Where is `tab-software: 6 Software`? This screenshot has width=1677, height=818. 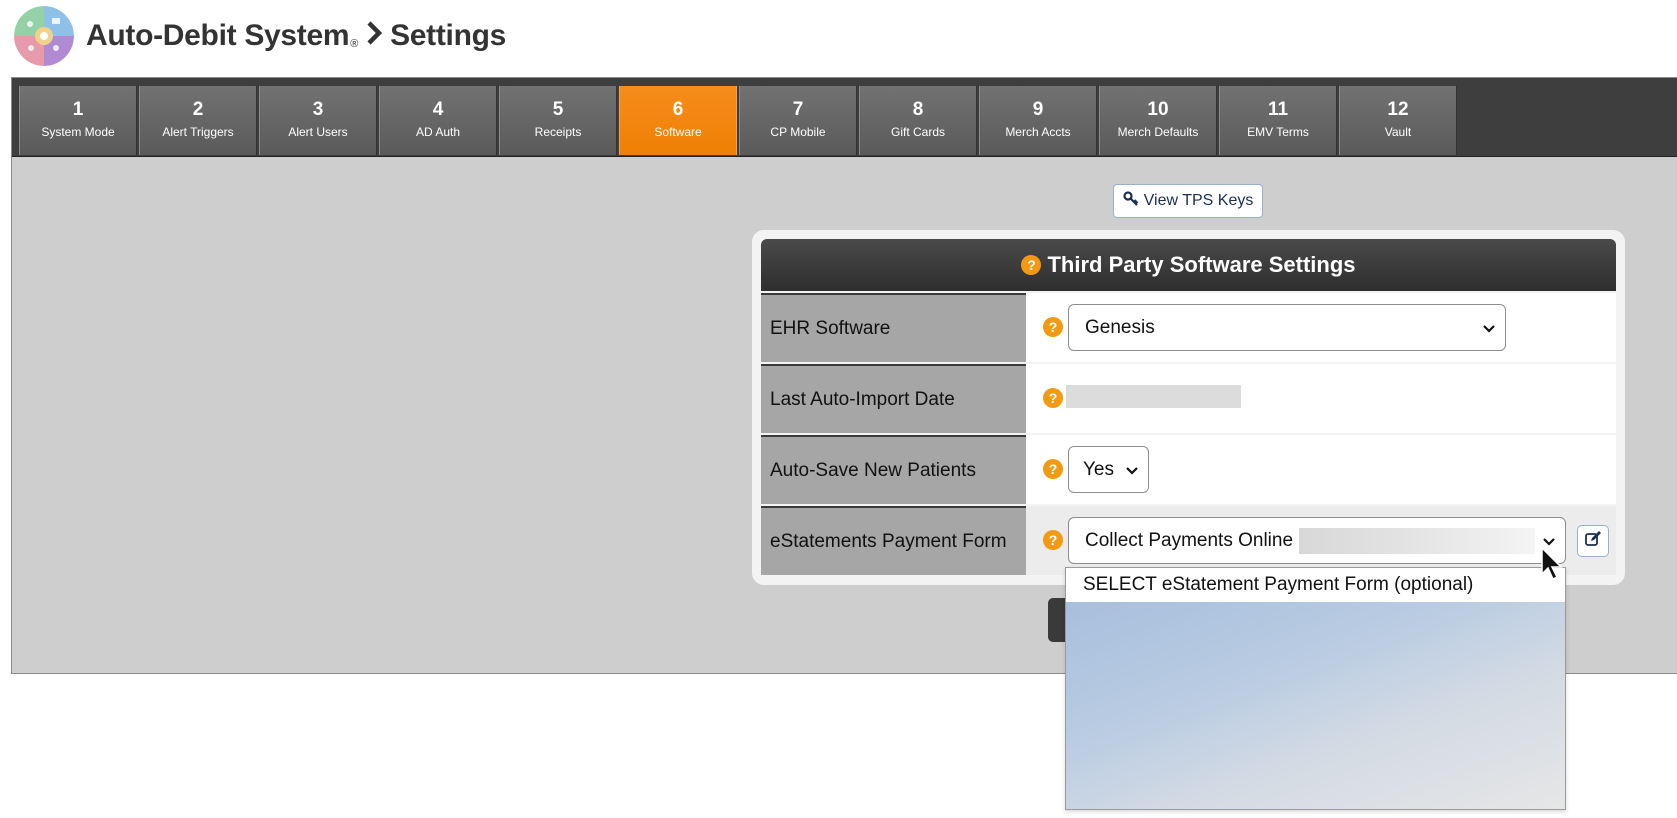
tab-software: 6 Software is located at coordinates (678, 120).